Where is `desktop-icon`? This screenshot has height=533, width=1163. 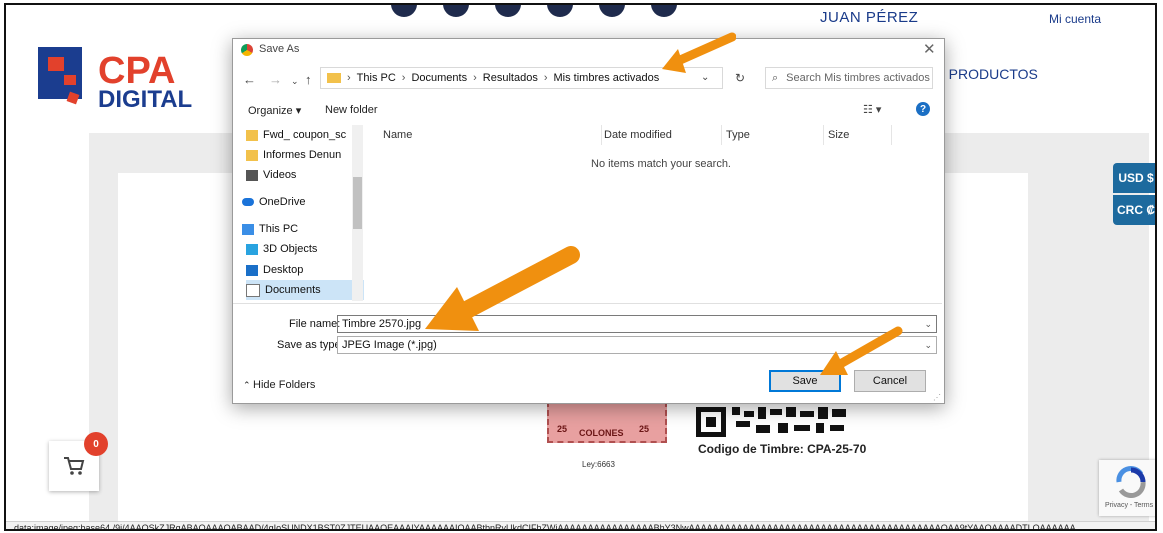 desktop-icon is located at coordinates (252, 270).